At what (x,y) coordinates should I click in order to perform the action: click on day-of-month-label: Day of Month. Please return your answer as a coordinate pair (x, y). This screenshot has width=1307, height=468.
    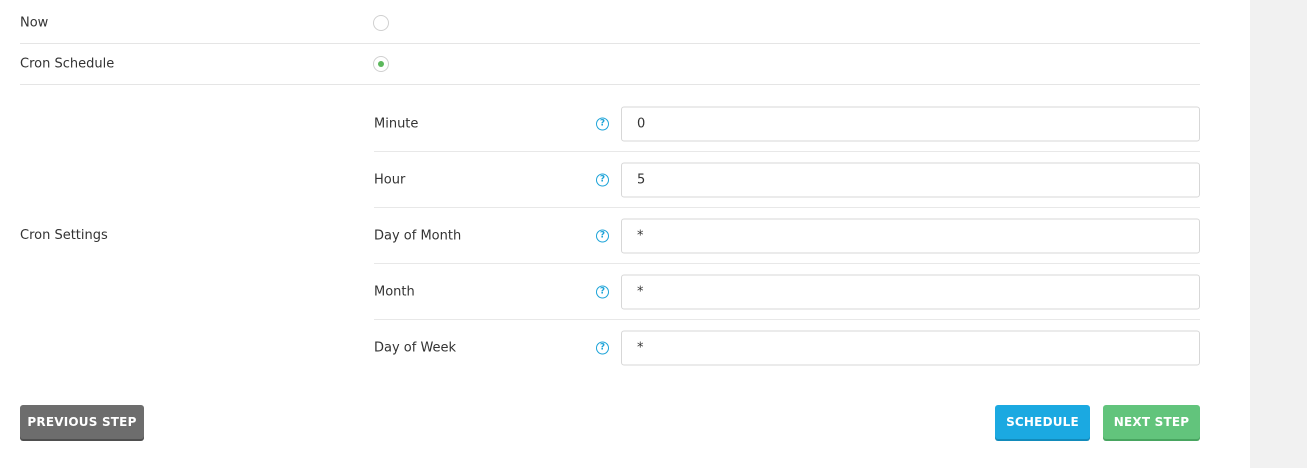
    Looking at the image, I should click on (418, 235).